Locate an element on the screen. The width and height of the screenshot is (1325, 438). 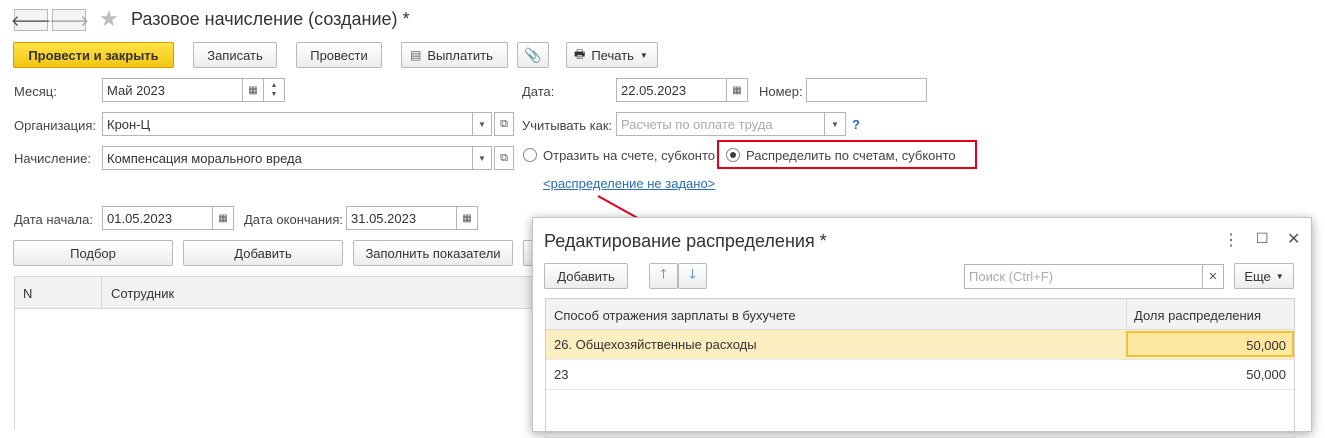
pick-button: Подбор is located at coordinates (93, 253).